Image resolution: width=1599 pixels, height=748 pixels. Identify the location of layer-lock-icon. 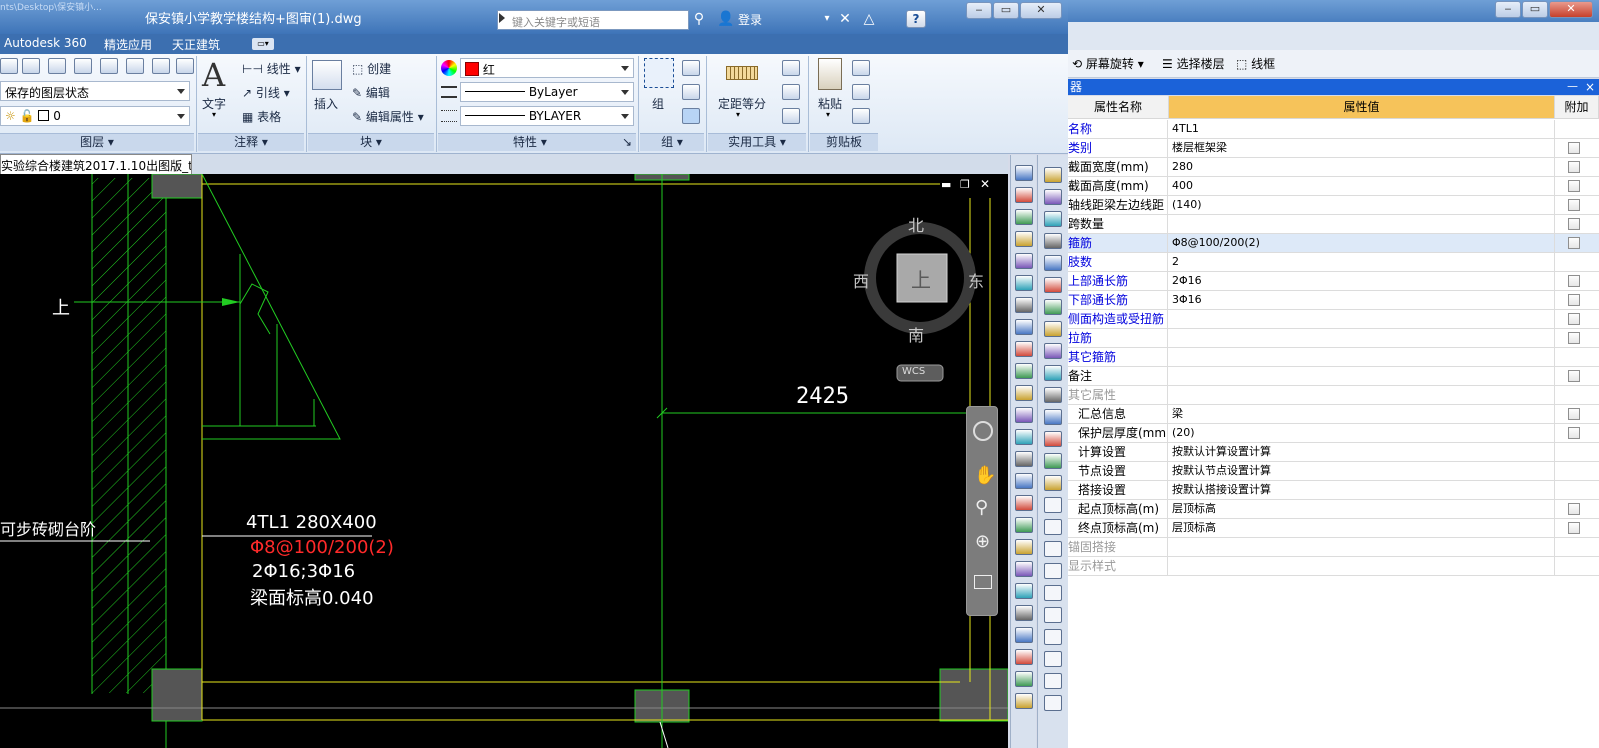
(135, 66).